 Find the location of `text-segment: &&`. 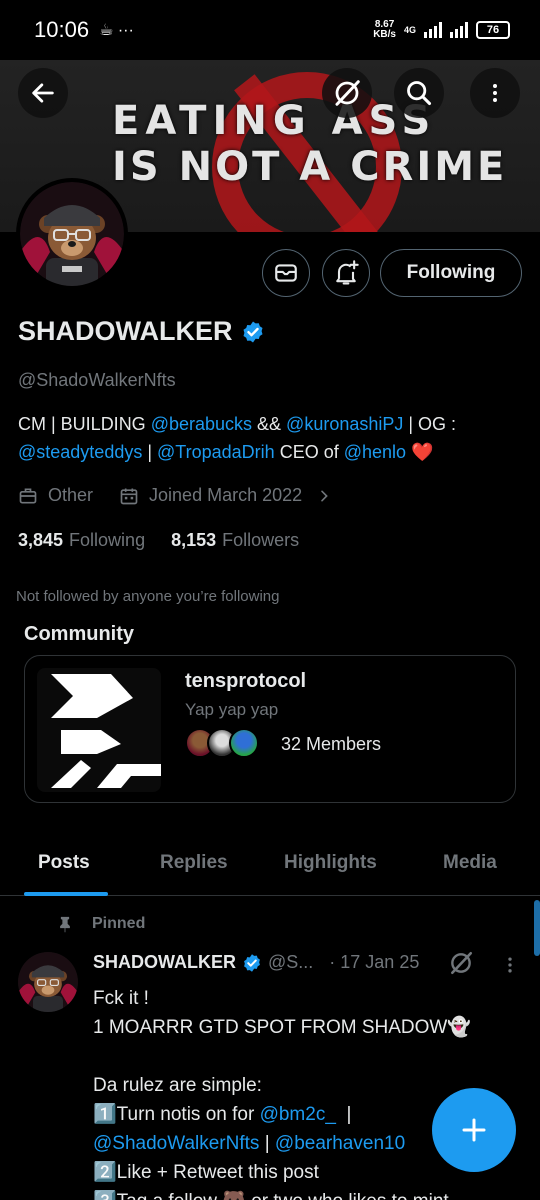

text-segment: && is located at coordinates (269, 424).